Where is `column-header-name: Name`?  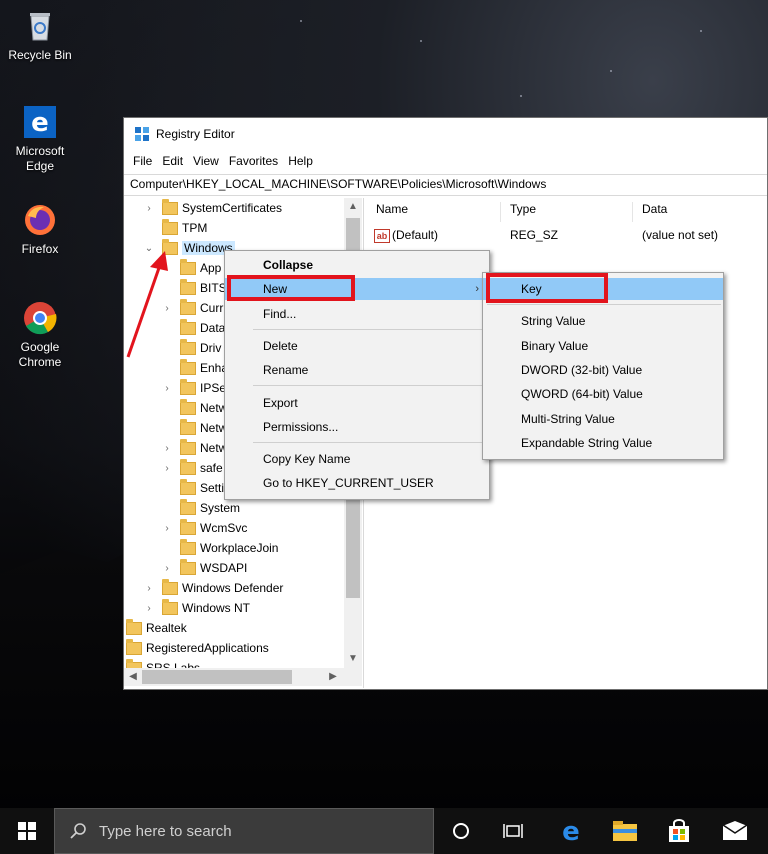
column-header-name: Name is located at coordinates (392, 212).